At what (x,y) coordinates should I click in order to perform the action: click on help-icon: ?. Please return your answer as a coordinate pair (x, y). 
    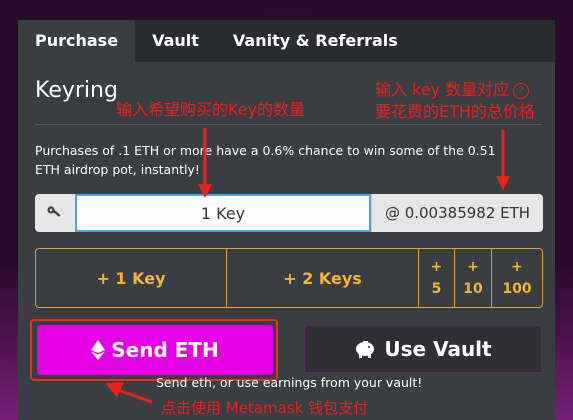
    Looking at the image, I should click on (521, 90).